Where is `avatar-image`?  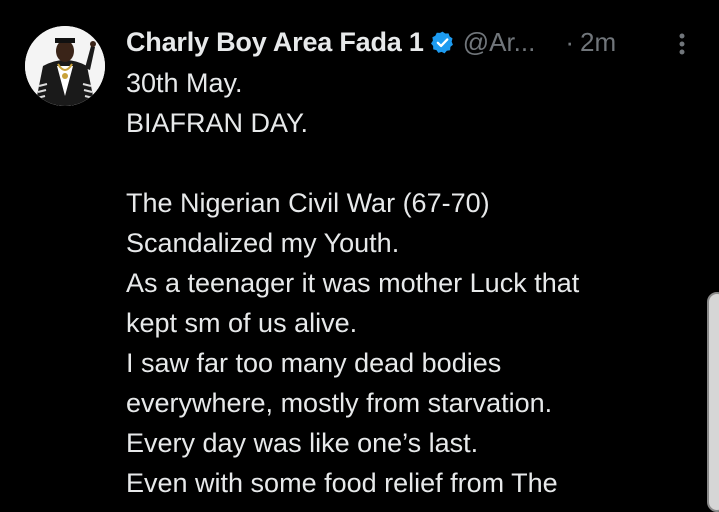 avatar-image is located at coordinates (65, 66).